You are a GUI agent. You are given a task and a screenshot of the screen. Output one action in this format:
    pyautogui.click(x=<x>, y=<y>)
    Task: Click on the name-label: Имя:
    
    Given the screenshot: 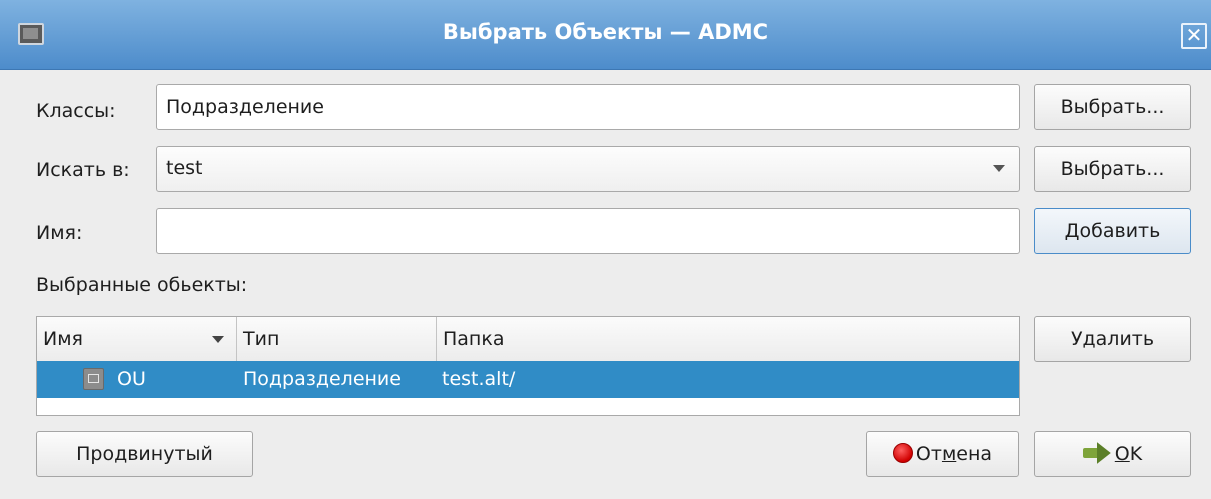 What is the action you would take?
    pyautogui.click(x=59, y=233)
    